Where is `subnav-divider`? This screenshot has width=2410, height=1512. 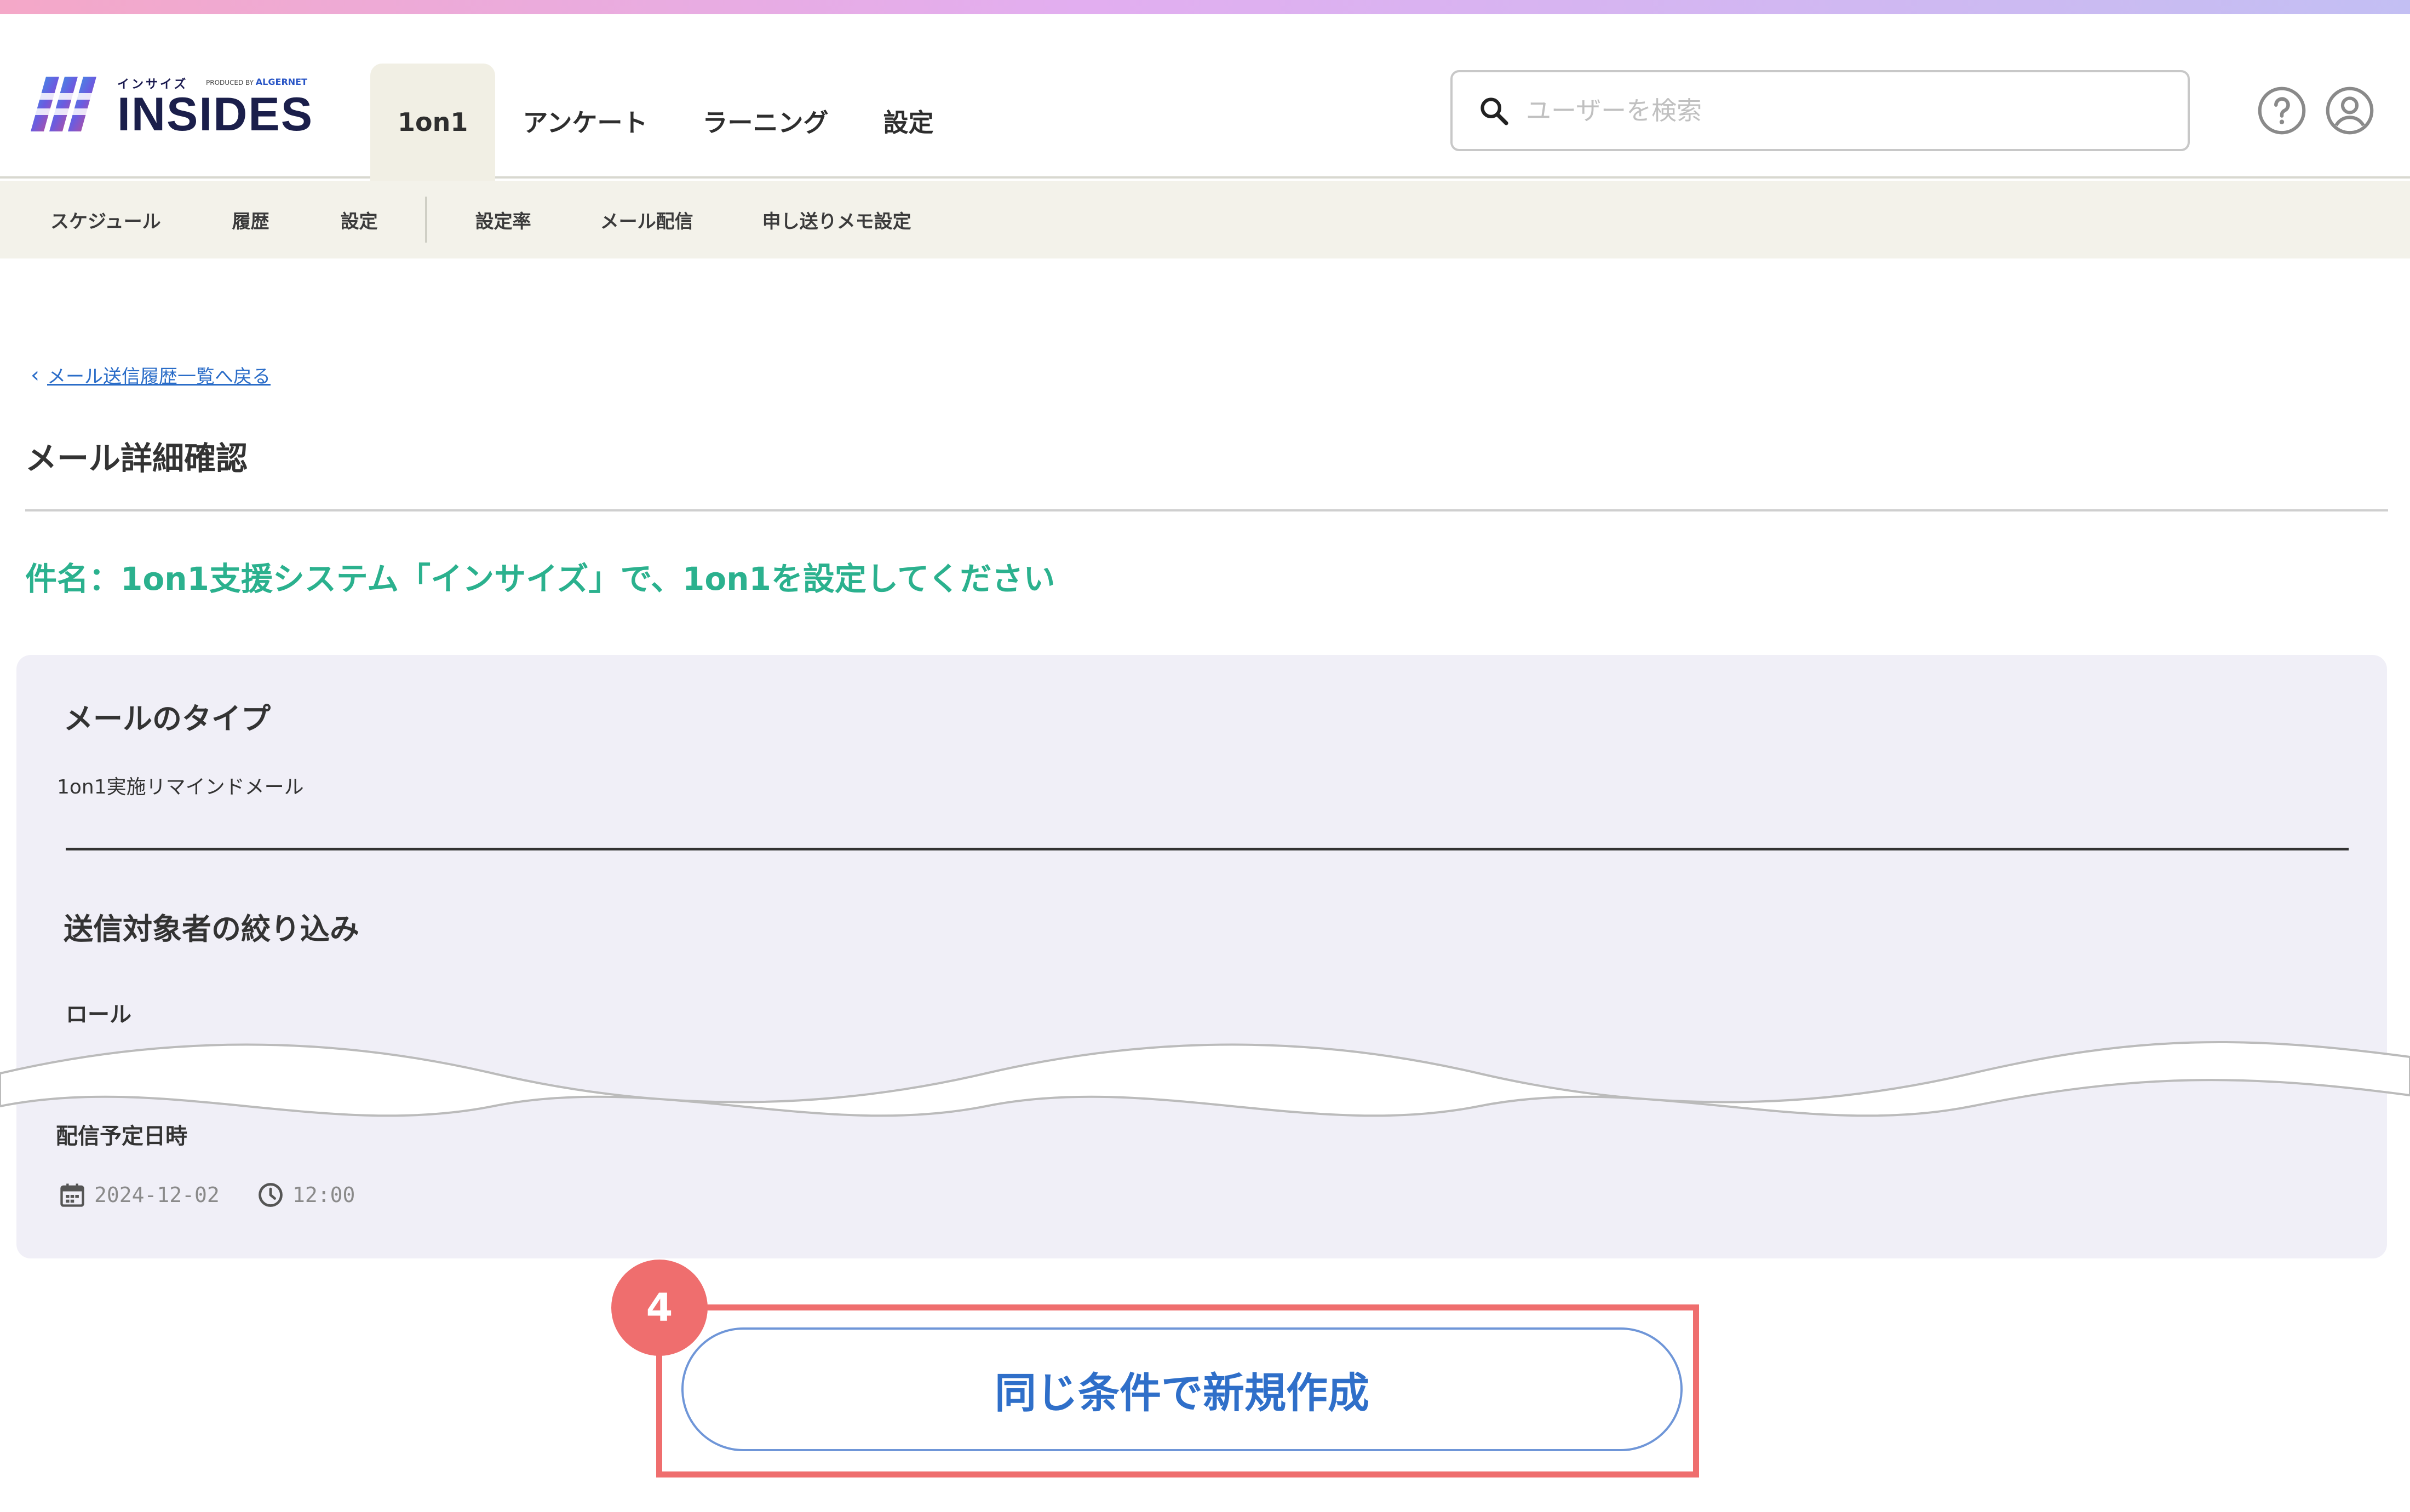
subnav-divider is located at coordinates (425, 220).